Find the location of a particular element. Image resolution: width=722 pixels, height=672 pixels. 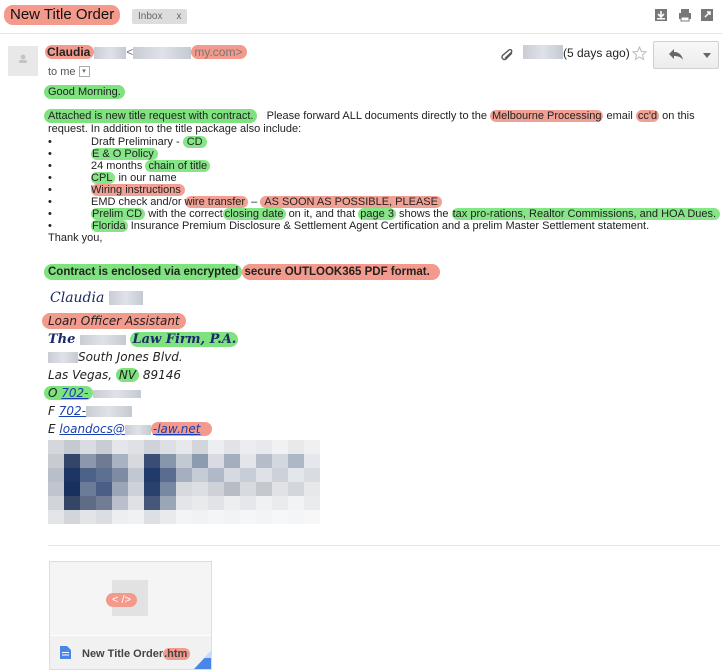

email-label: E is located at coordinates (52, 429).